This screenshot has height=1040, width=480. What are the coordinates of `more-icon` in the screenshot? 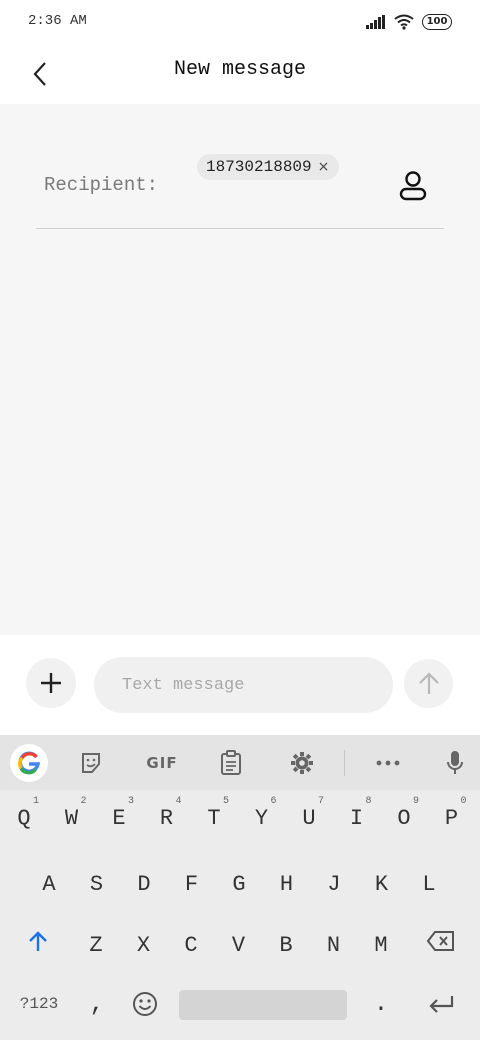 It's located at (388, 763).